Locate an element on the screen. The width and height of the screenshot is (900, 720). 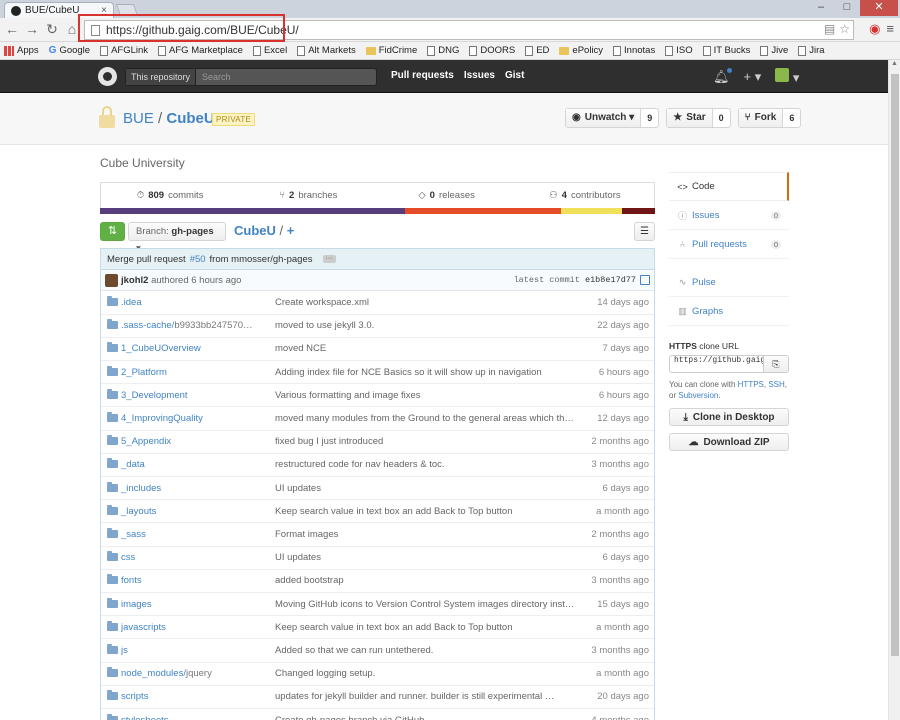
summary-branches: ⑂ 2 branches is located at coordinates (308, 195).